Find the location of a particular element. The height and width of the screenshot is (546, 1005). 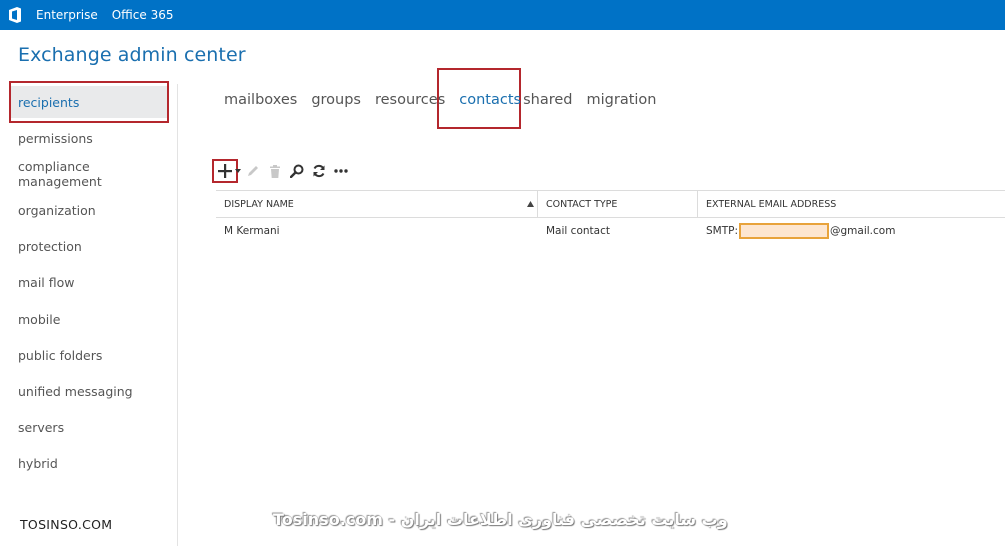

redacted-email-box is located at coordinates (784, 231).